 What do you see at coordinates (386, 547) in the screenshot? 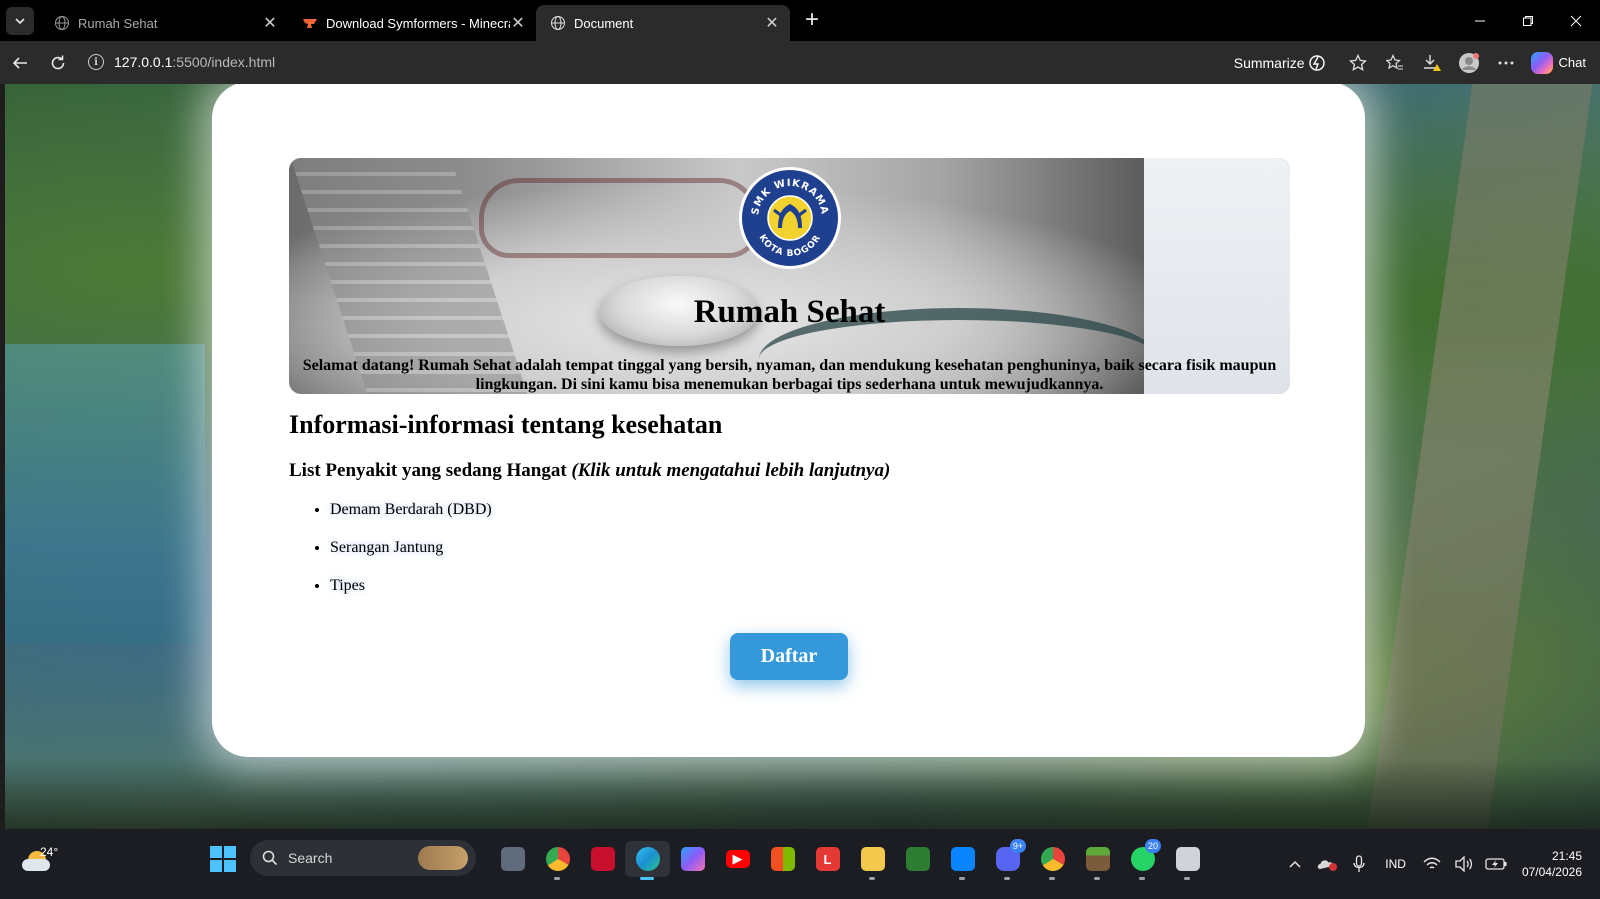
I see `disease-link-serangan-jantung: Serangan Jantung` at bounding box center [386, 547].